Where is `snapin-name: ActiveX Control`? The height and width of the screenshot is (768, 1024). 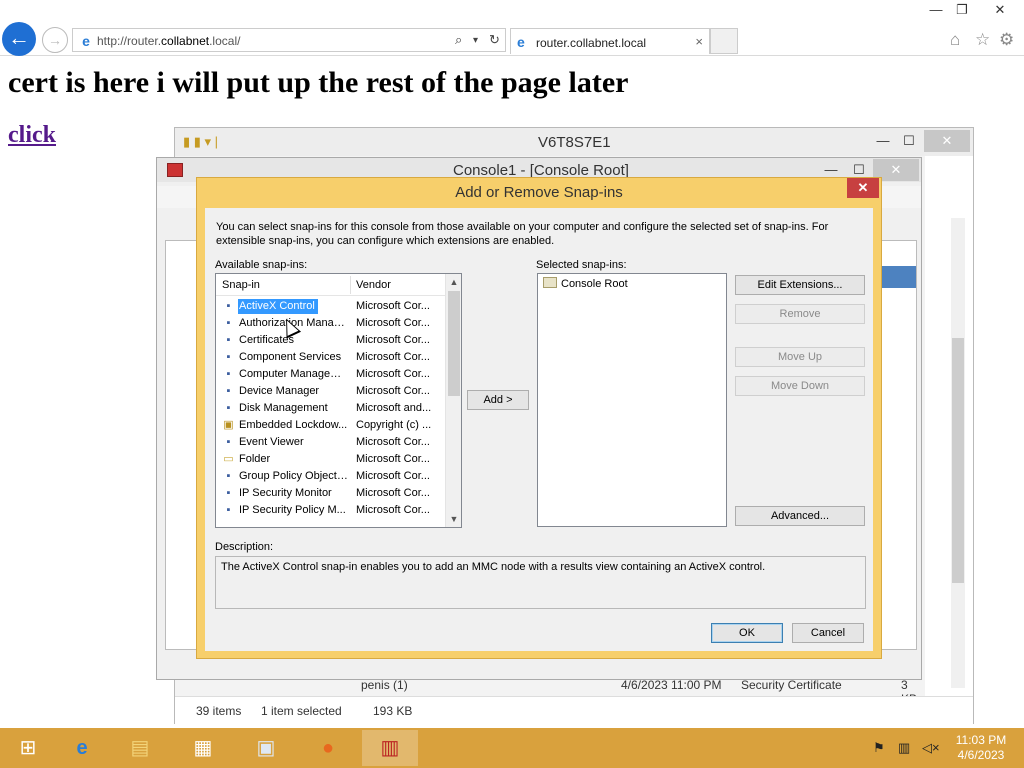
snapin-name: ActiveX Control is located at coordinates (278, 306).